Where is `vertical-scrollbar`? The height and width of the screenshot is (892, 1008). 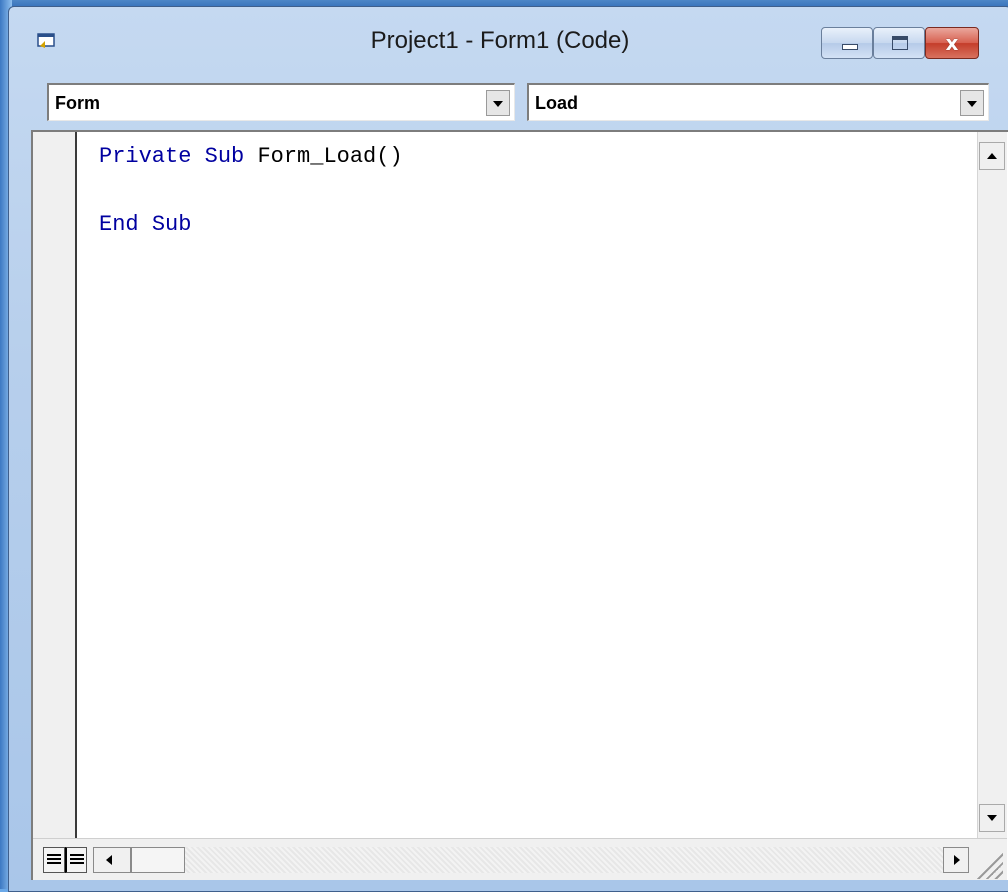
vertical-scrollbar is located at coordinates (992, 485).